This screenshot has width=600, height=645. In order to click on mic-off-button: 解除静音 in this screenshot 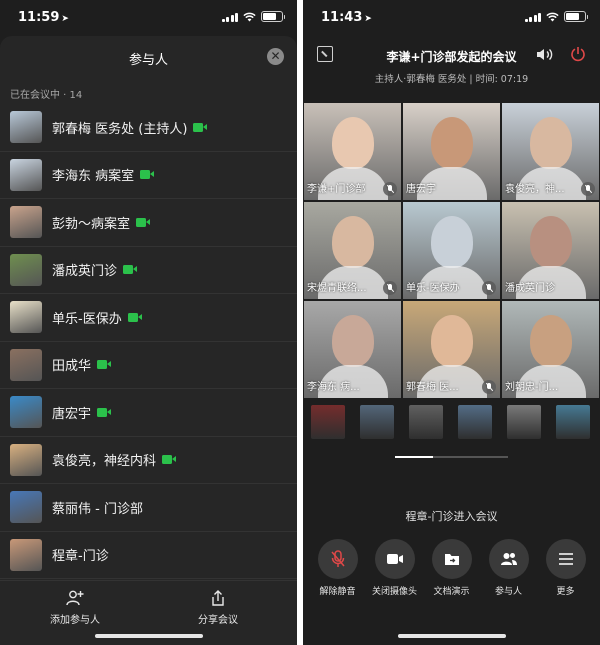, I will do `click(338, 568)`.